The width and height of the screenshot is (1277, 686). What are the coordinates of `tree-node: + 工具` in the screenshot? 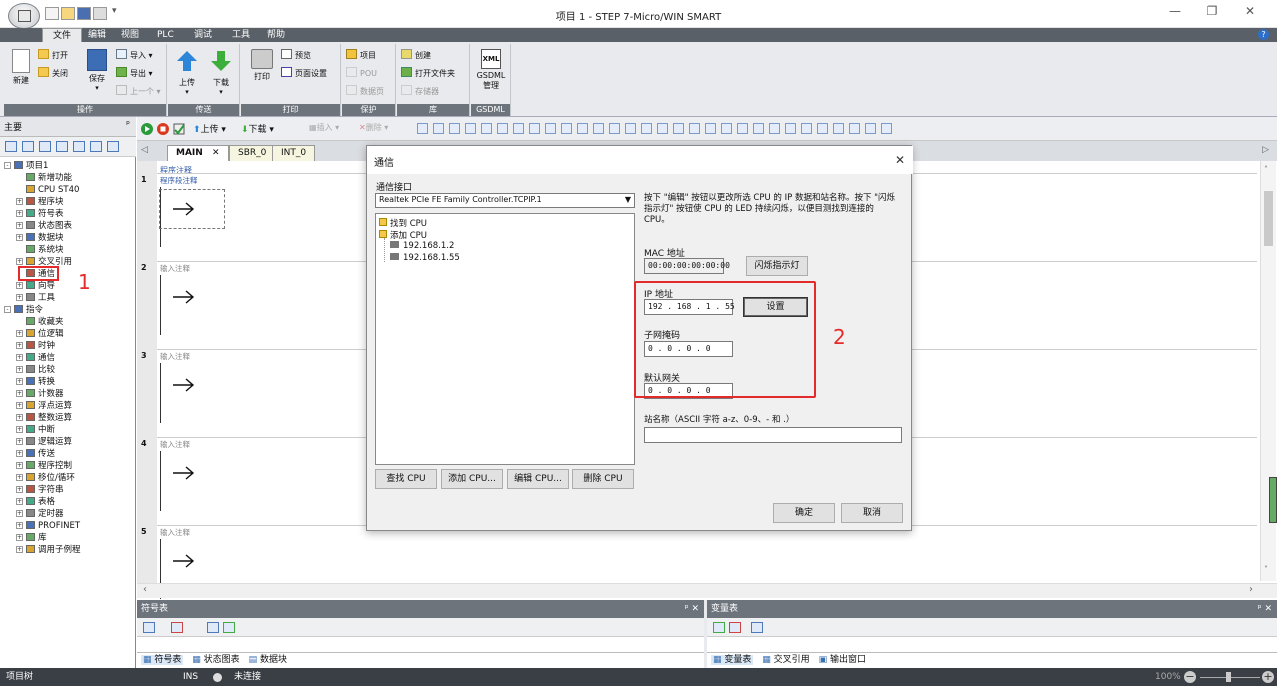 It's located at (69, 298).